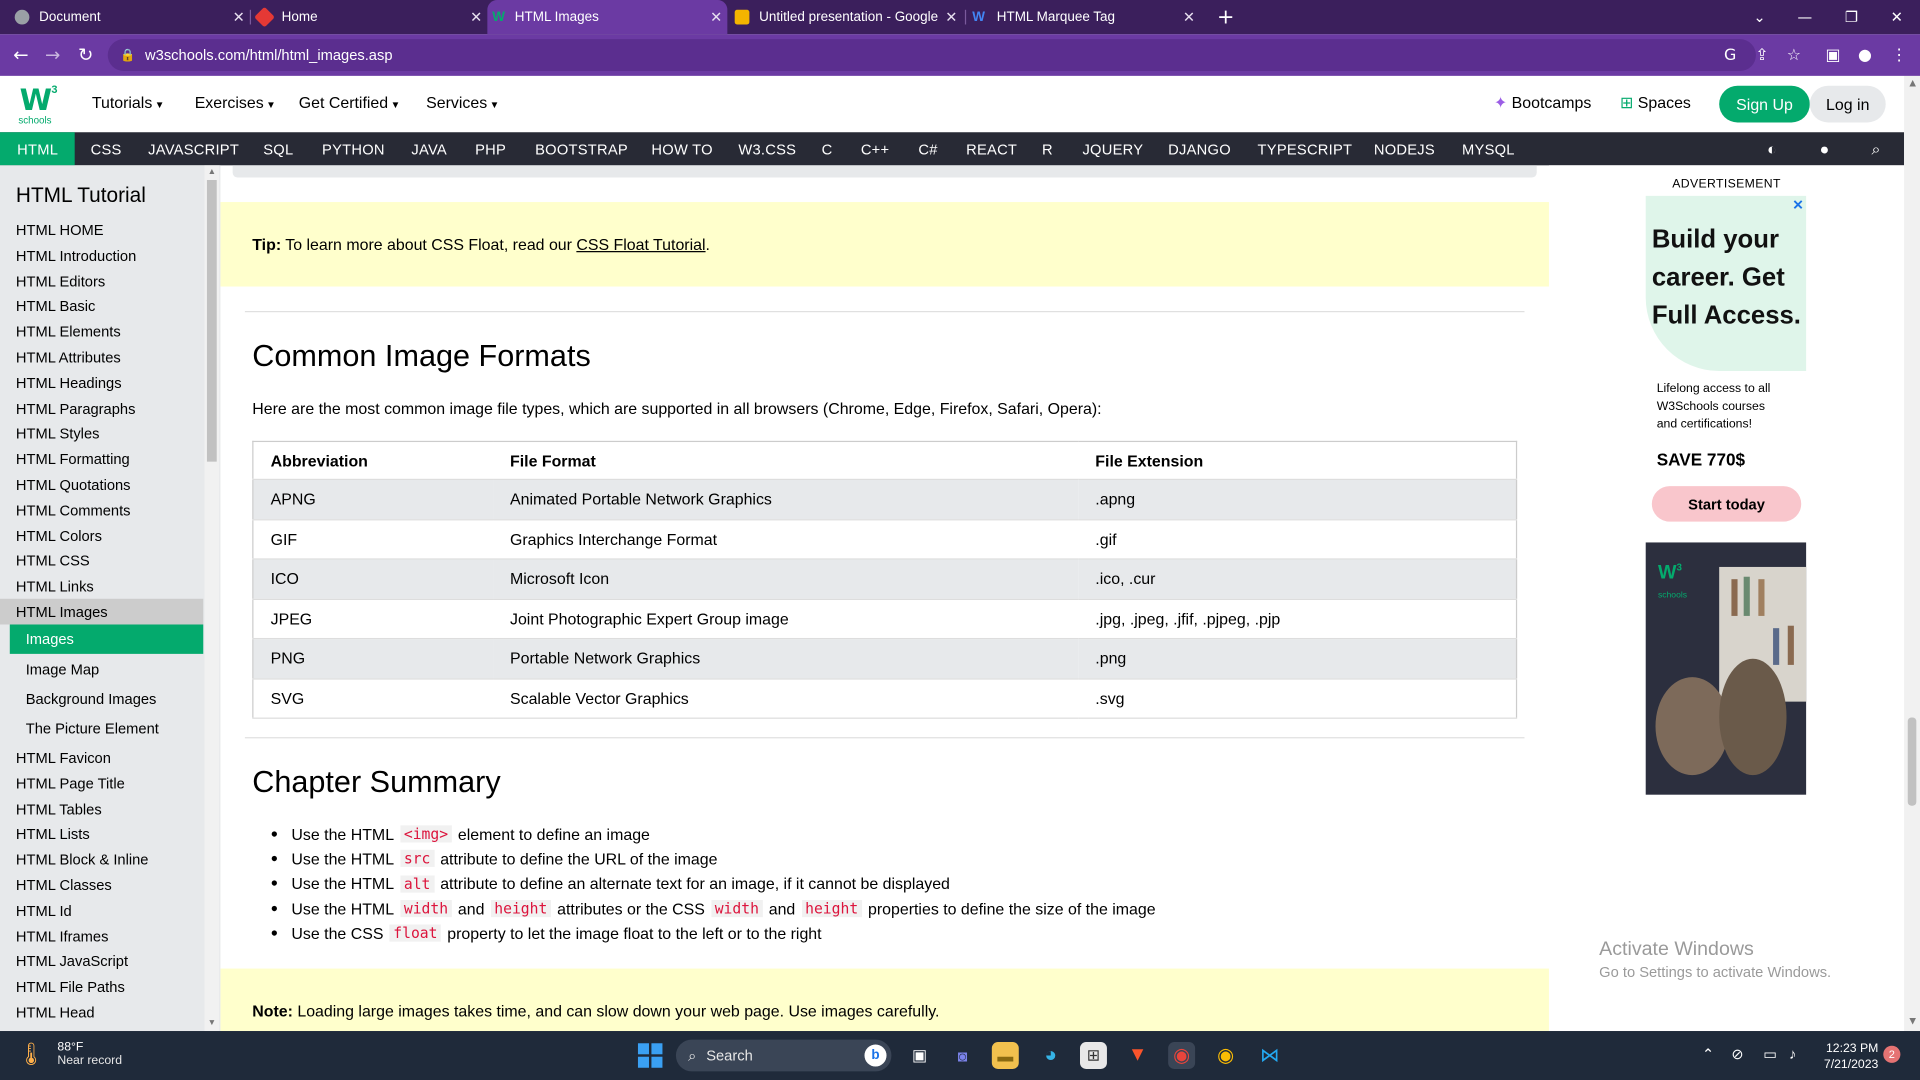 This screenshot has height=1080, width=1920. I want to click on sidebar-item: HTML Page Title, so click(101, 783).